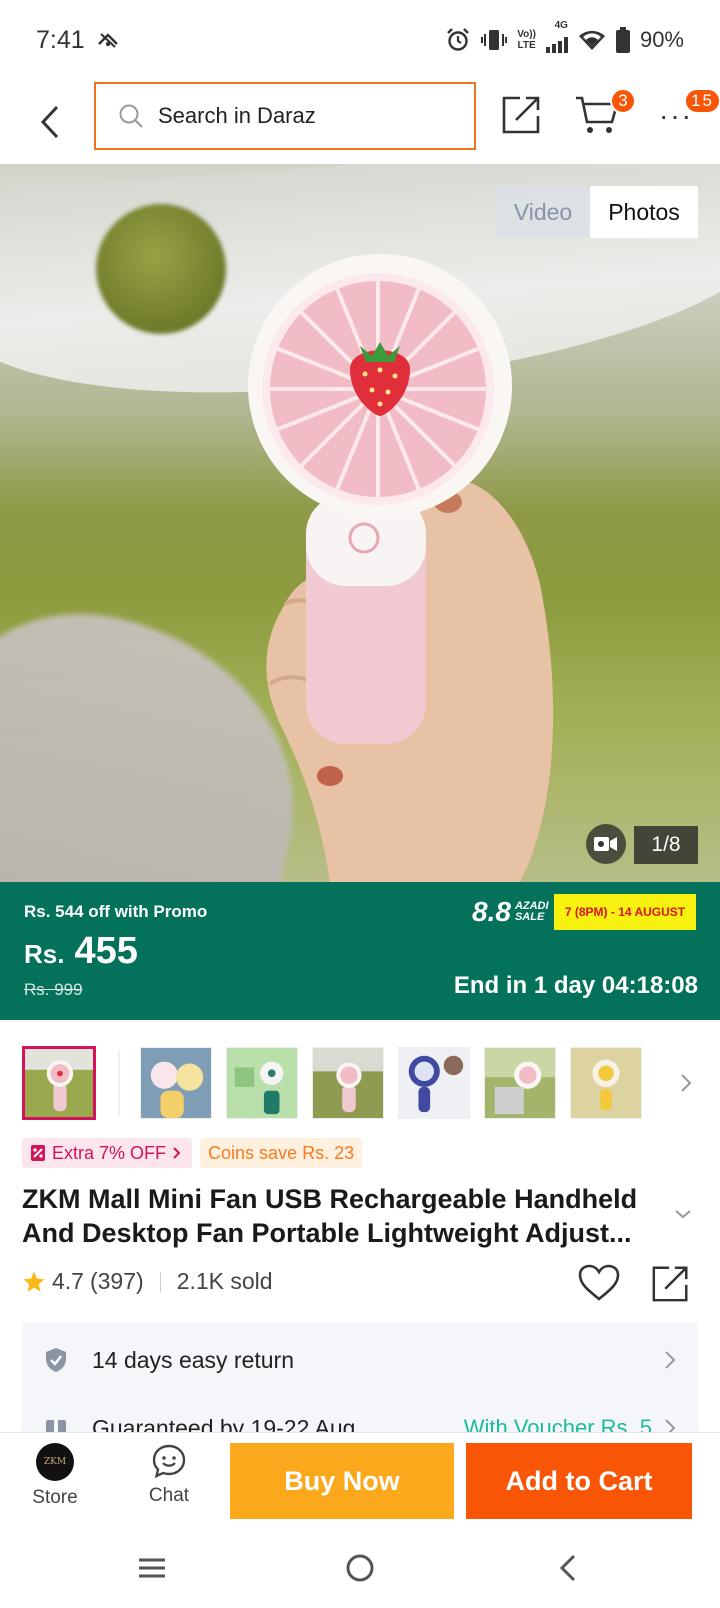  What do you see at coordinates (561, 25) in the screenshot?
I see `network-type: 4G` at bounding box center [561, 25].